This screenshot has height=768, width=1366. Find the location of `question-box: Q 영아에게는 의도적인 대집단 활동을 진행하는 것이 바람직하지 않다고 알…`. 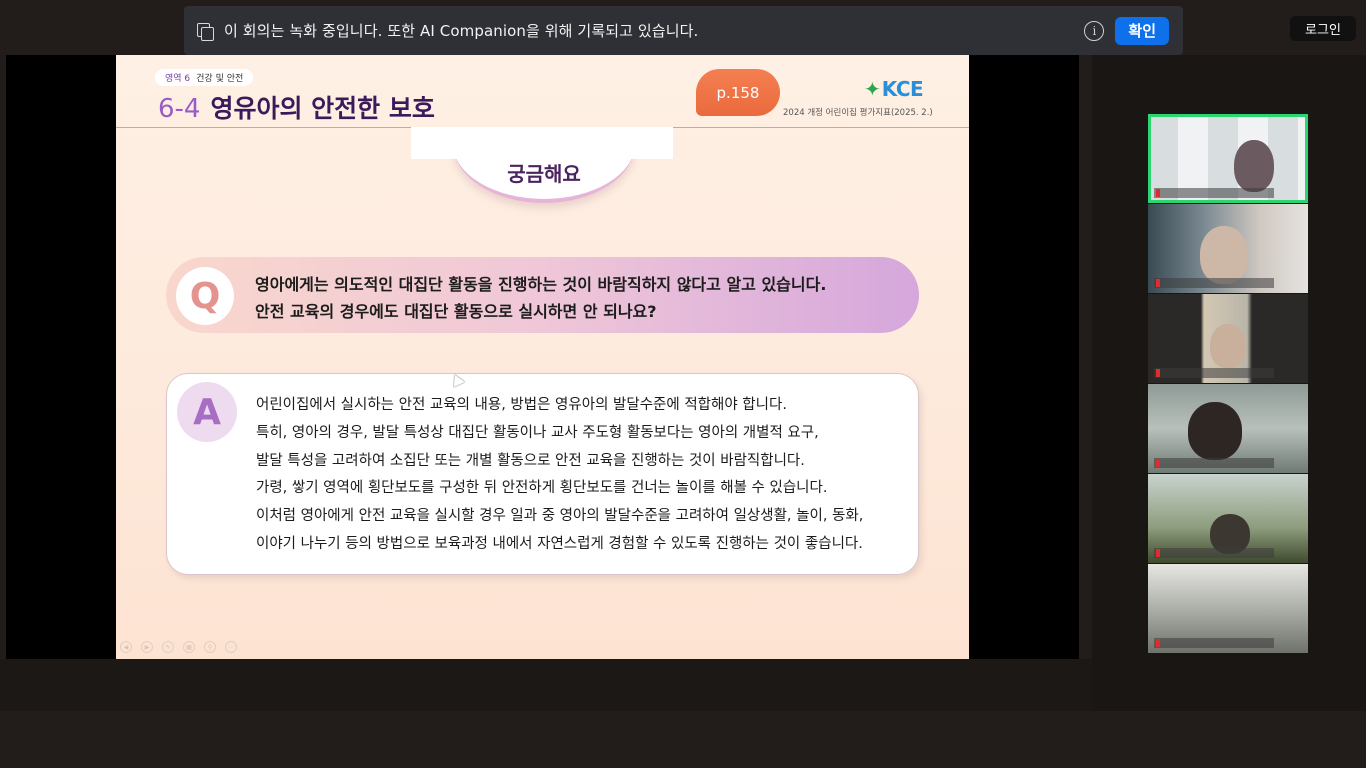

question-box: Q 영아에게는 의도적인 대집단 활동을 진행하는 것이 바람직하지 않다고 알… is located at coordinates (542, 295).